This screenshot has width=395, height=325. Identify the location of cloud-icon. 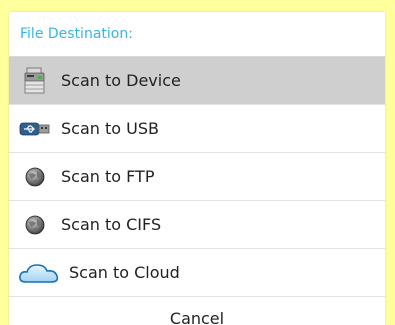
(39, 273).